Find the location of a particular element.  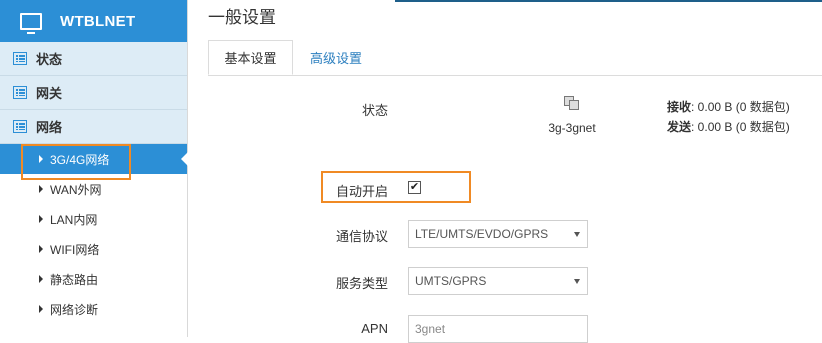

service-type-value: UMTS/GPRS is located at coordinates (451, 281).